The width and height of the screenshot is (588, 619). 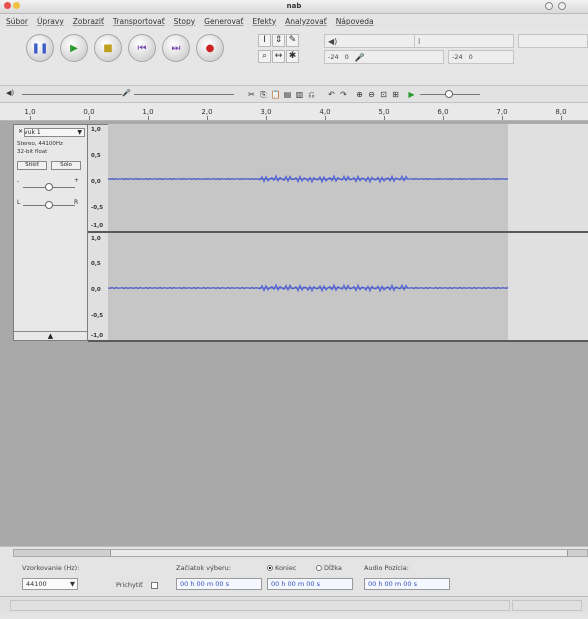 What do you see at coordinates (223, 21) in the screenshot?
I see `menu-generate: Generovať` at bounding box center [223, 21].